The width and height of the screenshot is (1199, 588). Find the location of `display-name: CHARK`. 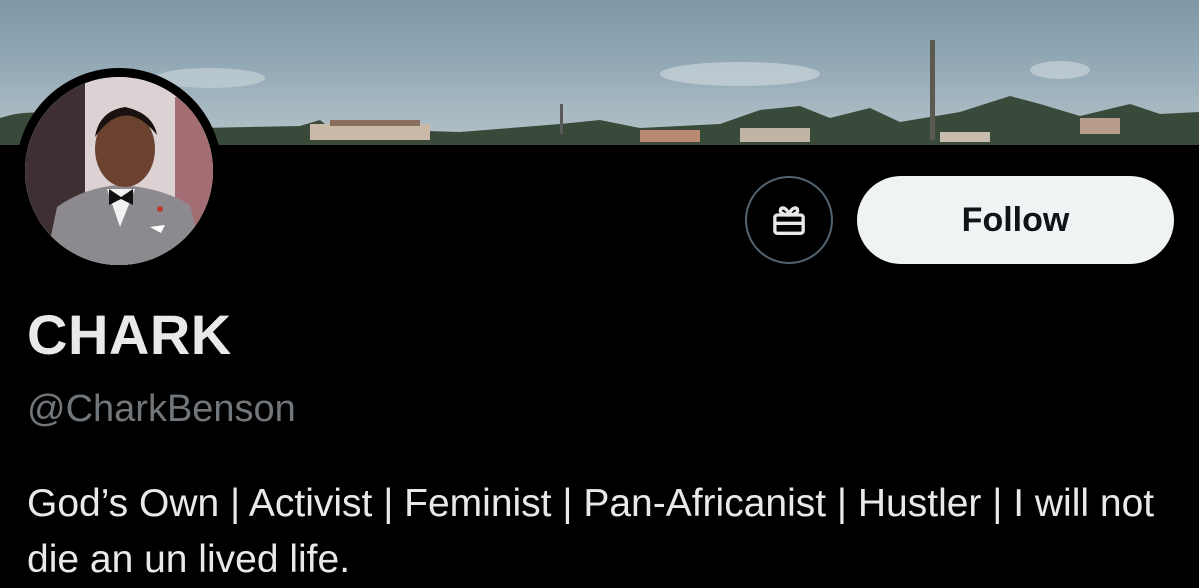

display-name: CHARK is located at coordinates (129, 334).